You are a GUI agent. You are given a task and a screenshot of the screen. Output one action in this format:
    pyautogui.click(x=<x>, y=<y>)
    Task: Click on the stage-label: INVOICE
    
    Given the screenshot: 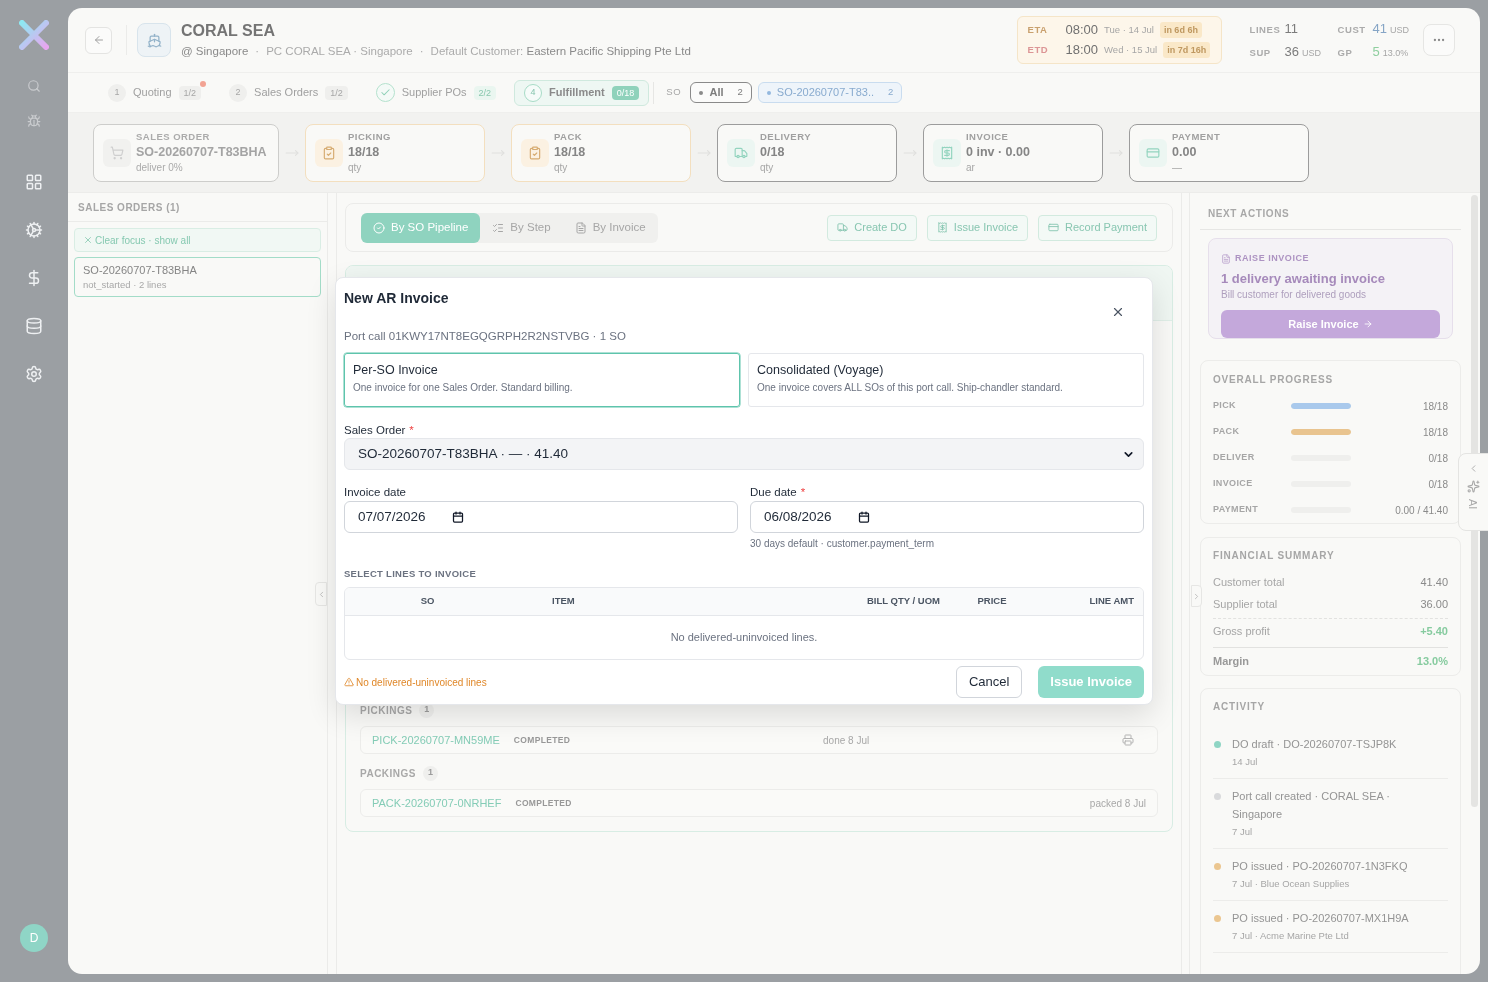 What is the action you would take?
    pyautogui.click(x=987, y=137)
    